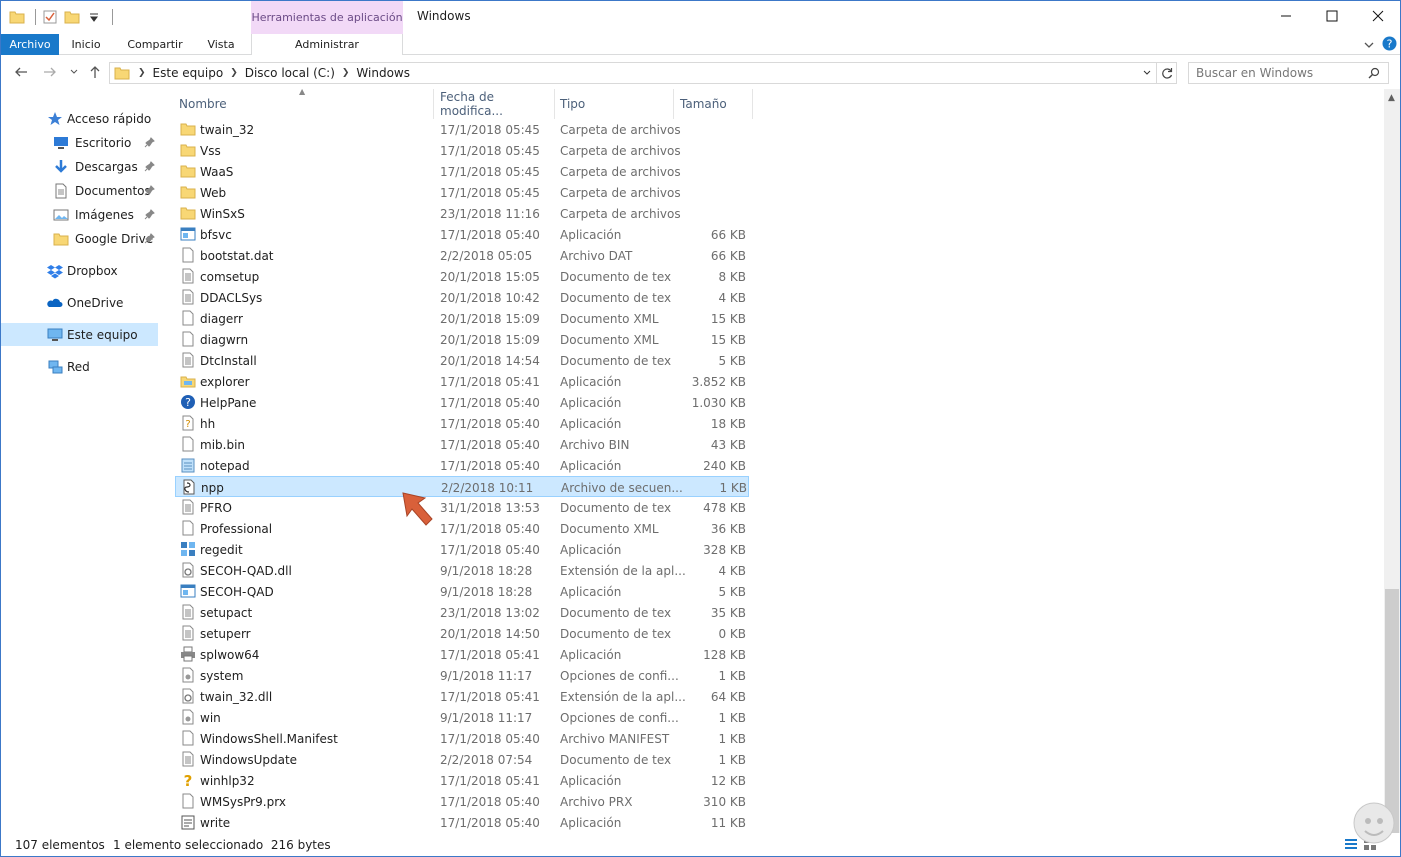 This screenshot has width=1401, height=857. Describe the element at coordinates (486, 675) in the screenshot. I see `file-date: 9/1/2018 11:17` at that location.